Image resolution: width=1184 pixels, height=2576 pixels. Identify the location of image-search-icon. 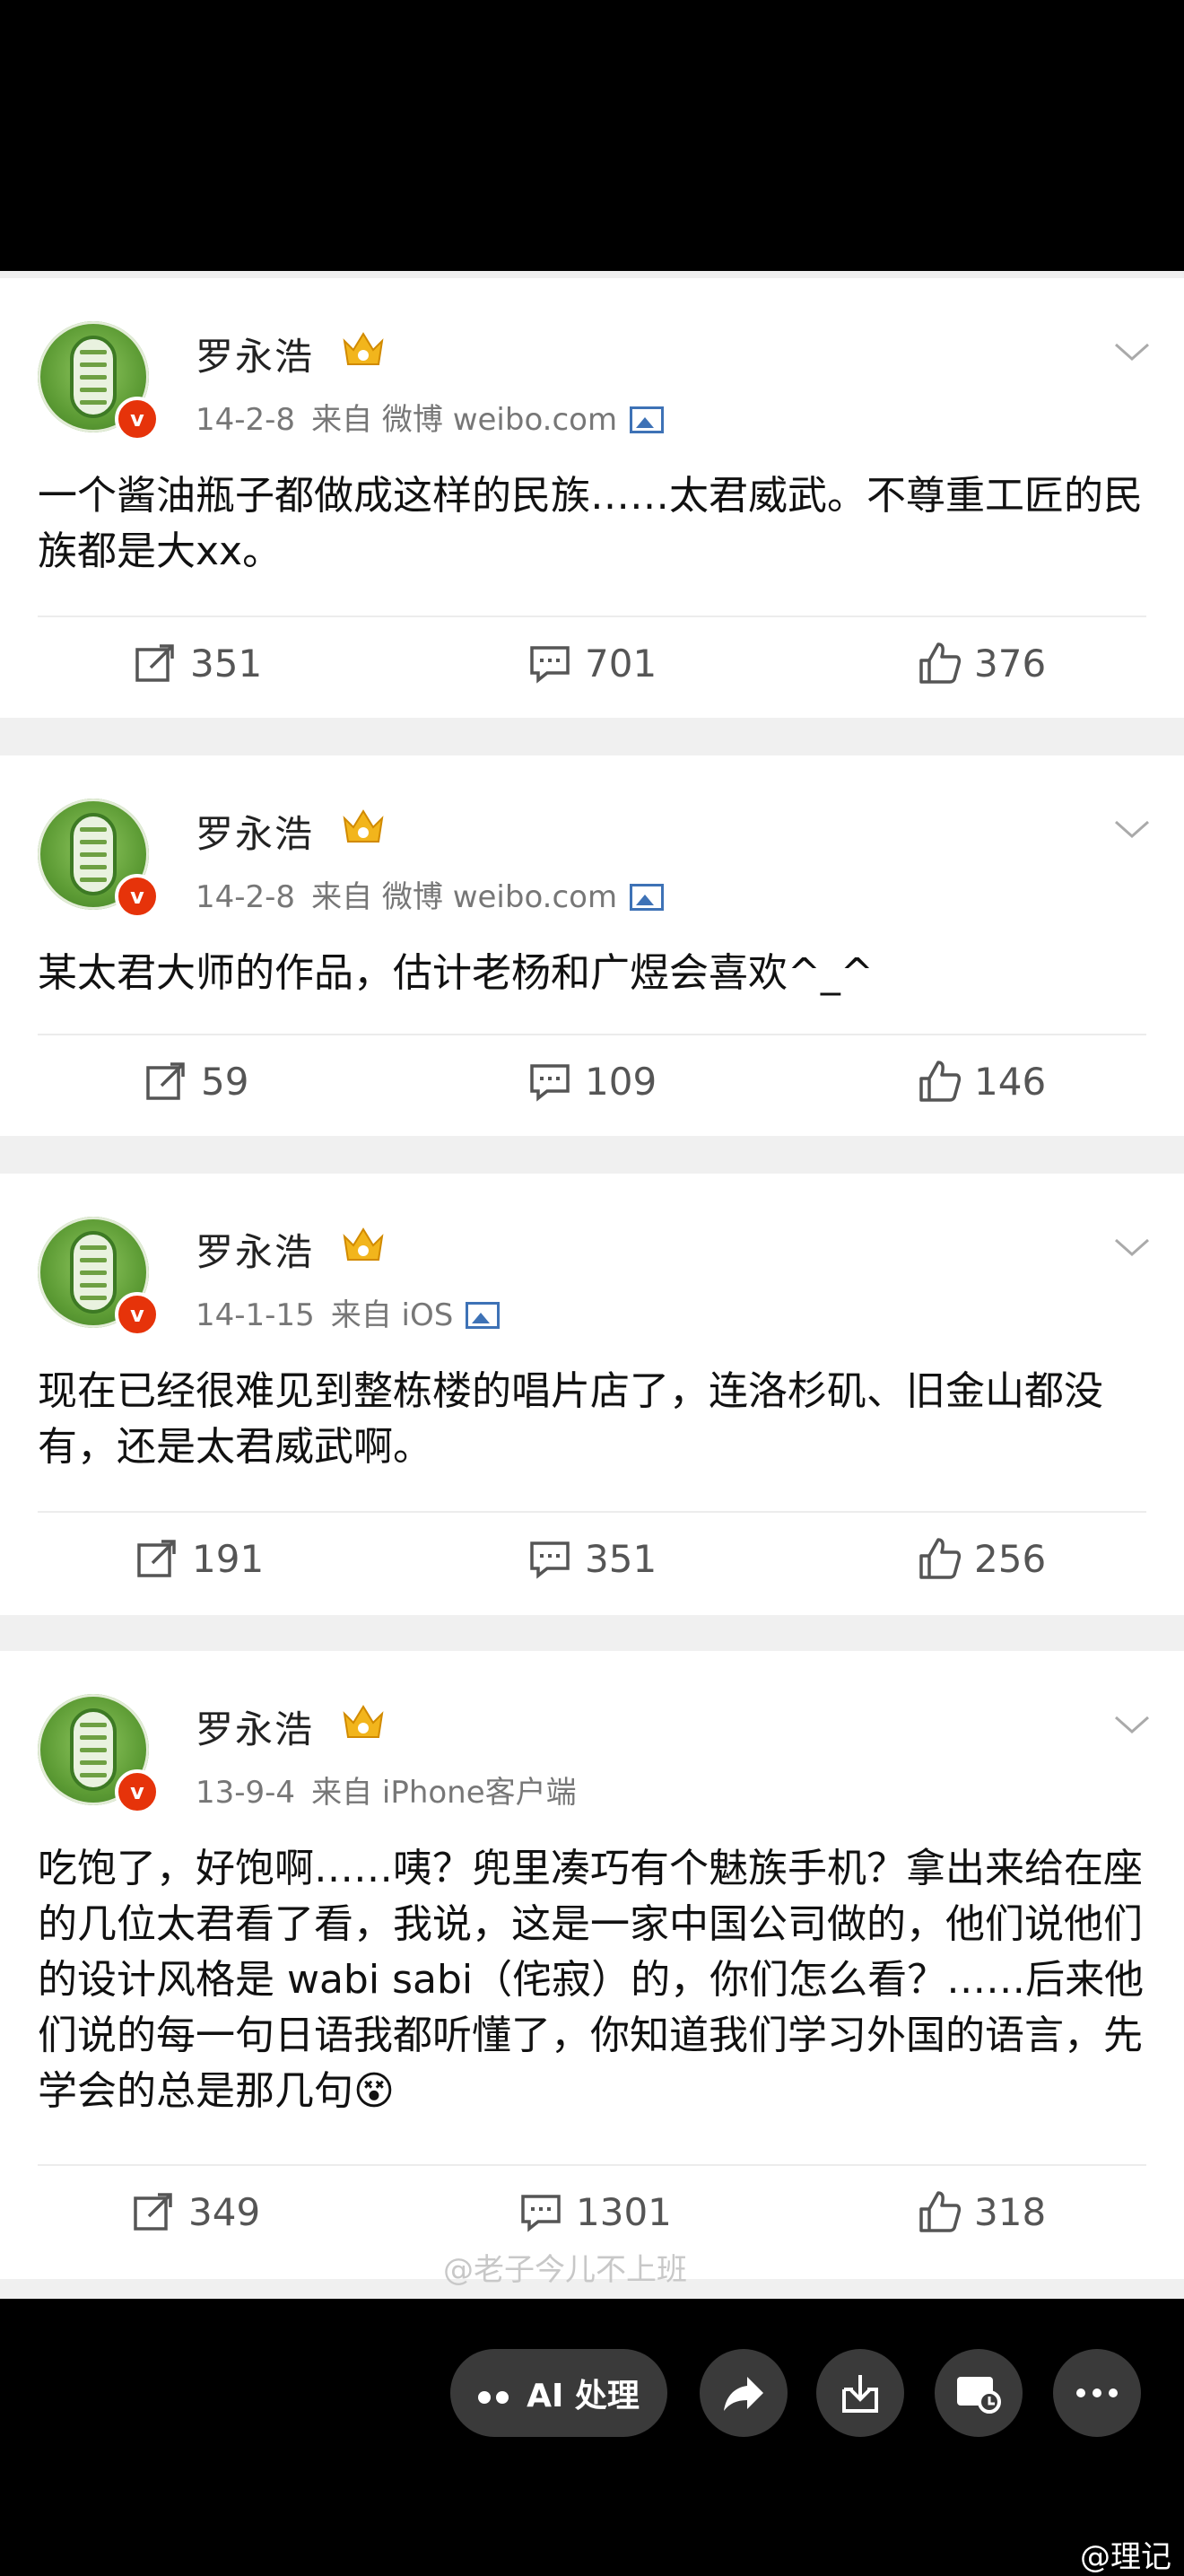
(979, 2396).